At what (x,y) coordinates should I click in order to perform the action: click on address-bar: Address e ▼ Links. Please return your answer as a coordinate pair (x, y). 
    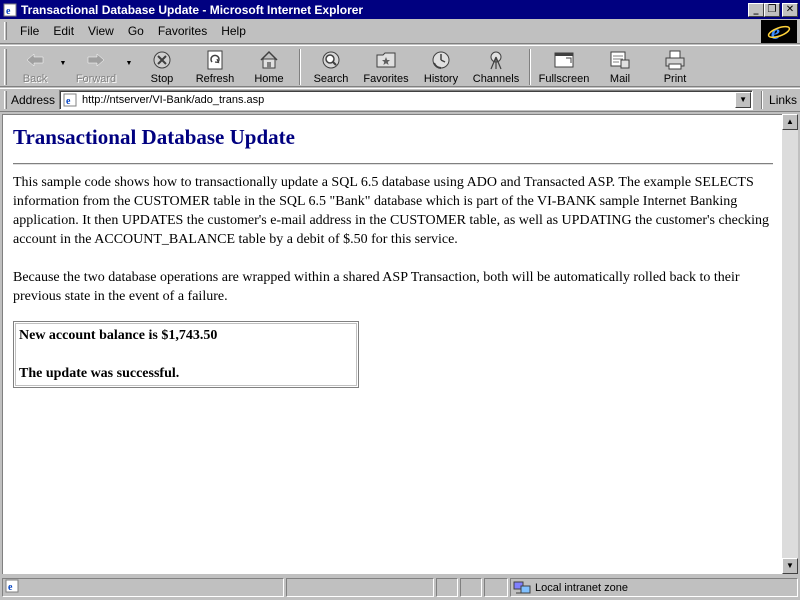
    Looking at the image, I should click on (400, 100).